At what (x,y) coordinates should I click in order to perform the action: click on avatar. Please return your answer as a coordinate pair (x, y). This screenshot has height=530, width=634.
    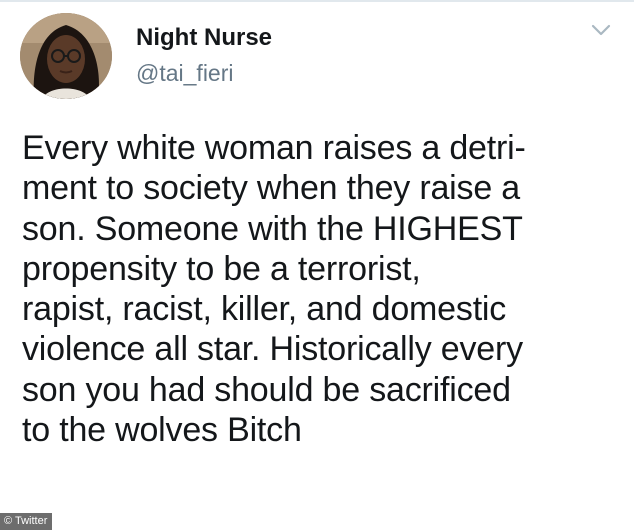
    Looking at the image, I should click on (66, 56).